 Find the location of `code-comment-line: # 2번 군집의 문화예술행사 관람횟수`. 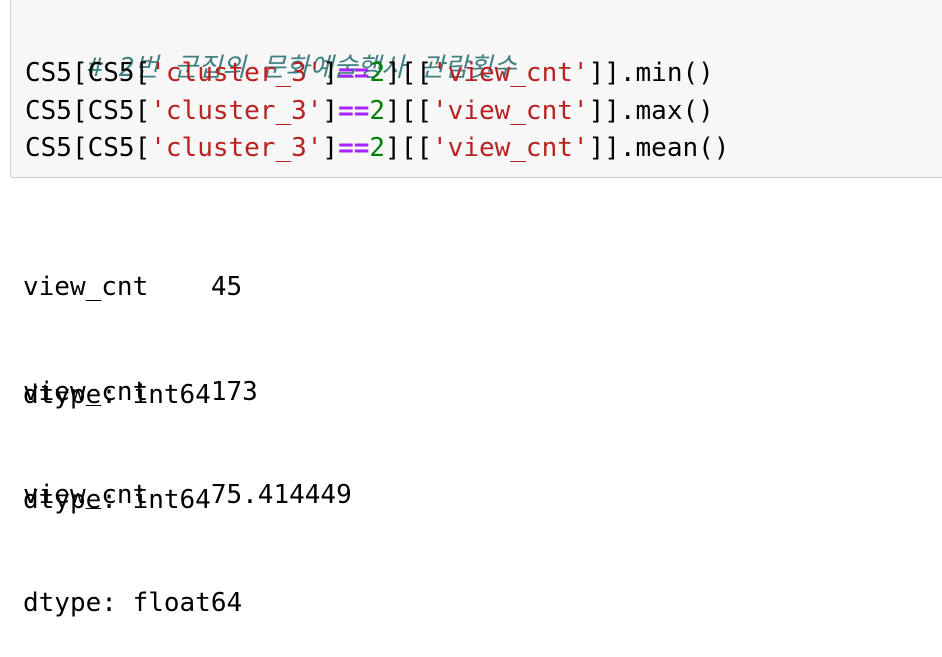

code-comment-line: # 2번 군집의 문화예술행사 관람횟수 is located at coordinates (271, 50).